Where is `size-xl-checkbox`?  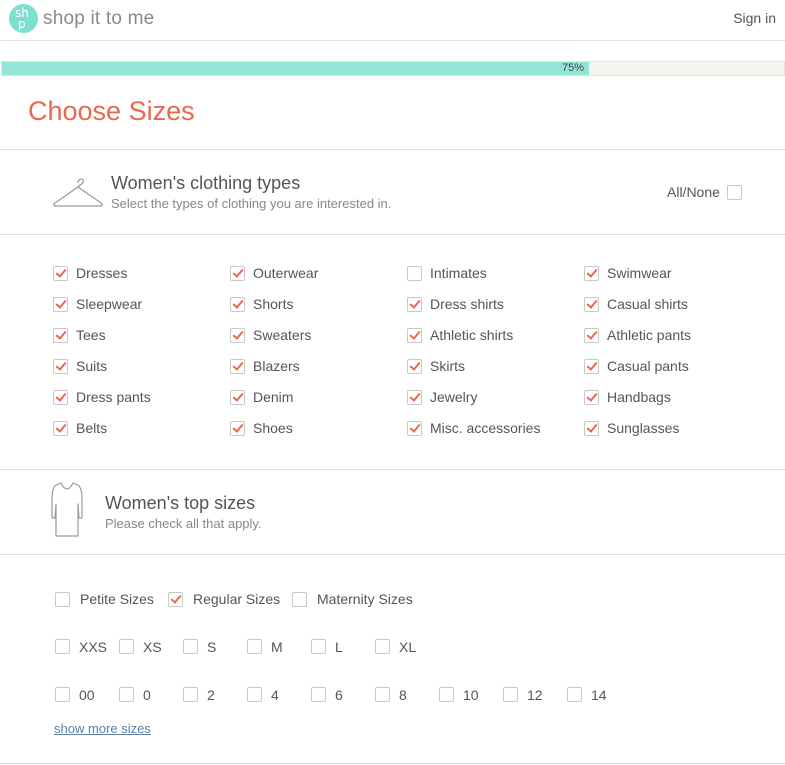 size-xl-checkbox is located at coordinates (382, 646).